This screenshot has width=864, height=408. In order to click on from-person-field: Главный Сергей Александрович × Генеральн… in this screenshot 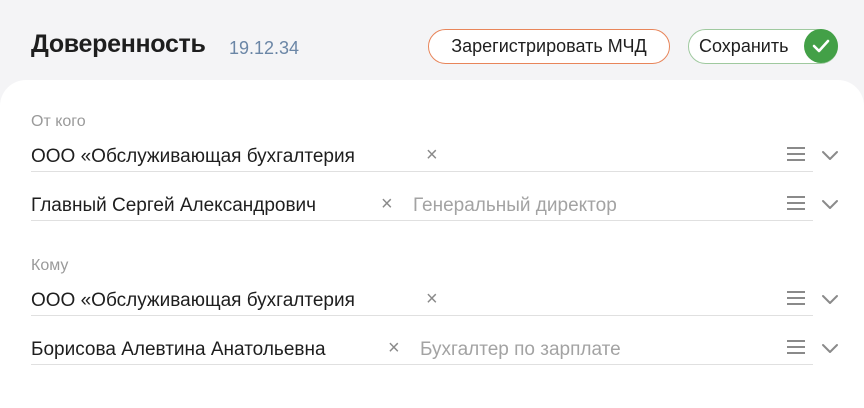, I will do `click(434, 206)`.